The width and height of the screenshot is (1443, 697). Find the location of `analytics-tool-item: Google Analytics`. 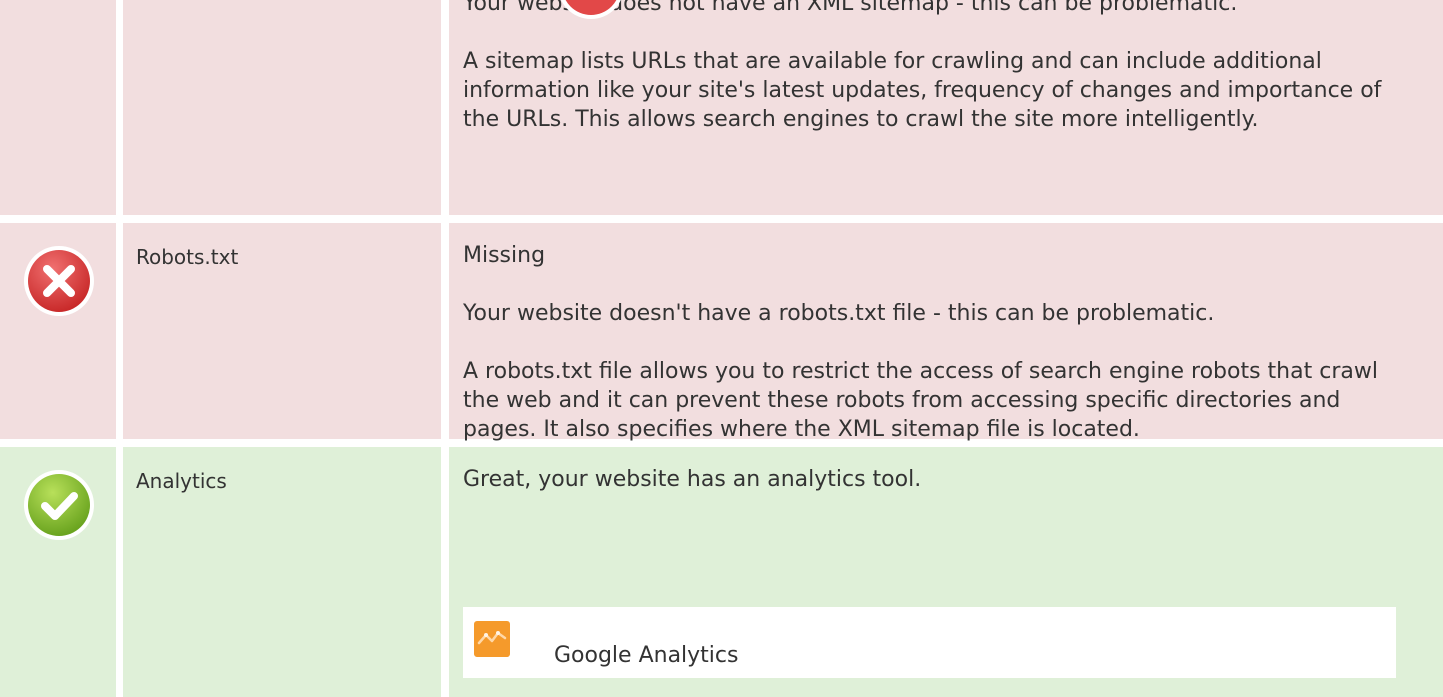

analytics-tool-item: Google Analytics is located at coordinates (929, 642).